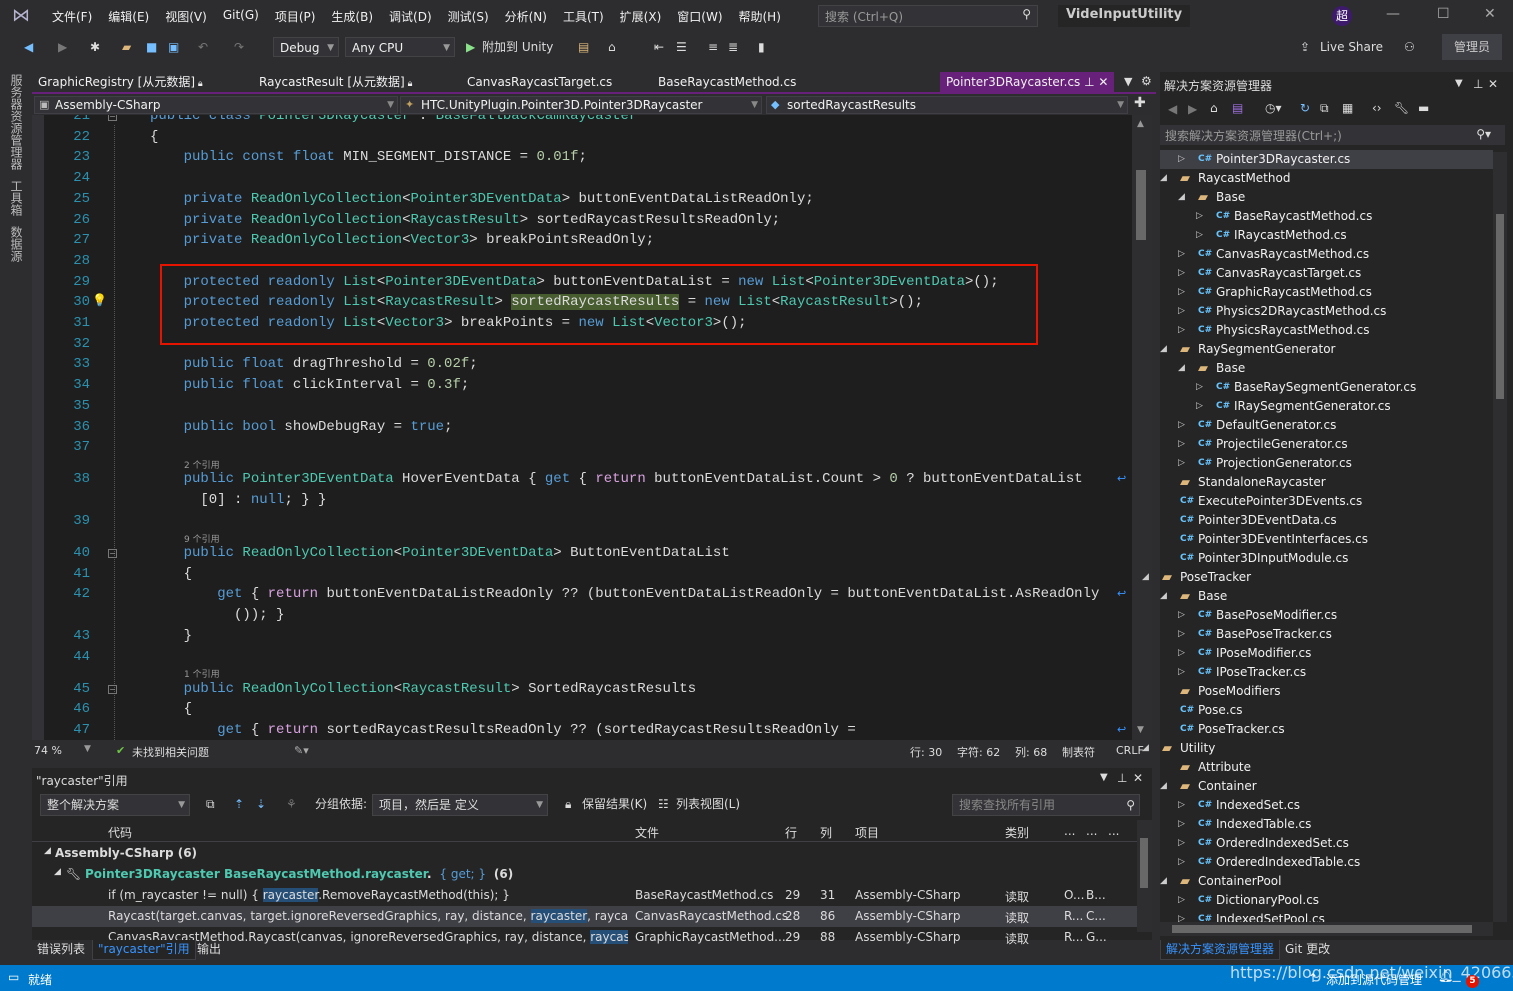 Image resolution: width=1513 pixels, height=991 pixels. I want to click on tree-item: ◢ ▰ Container, so click(1326, 786).